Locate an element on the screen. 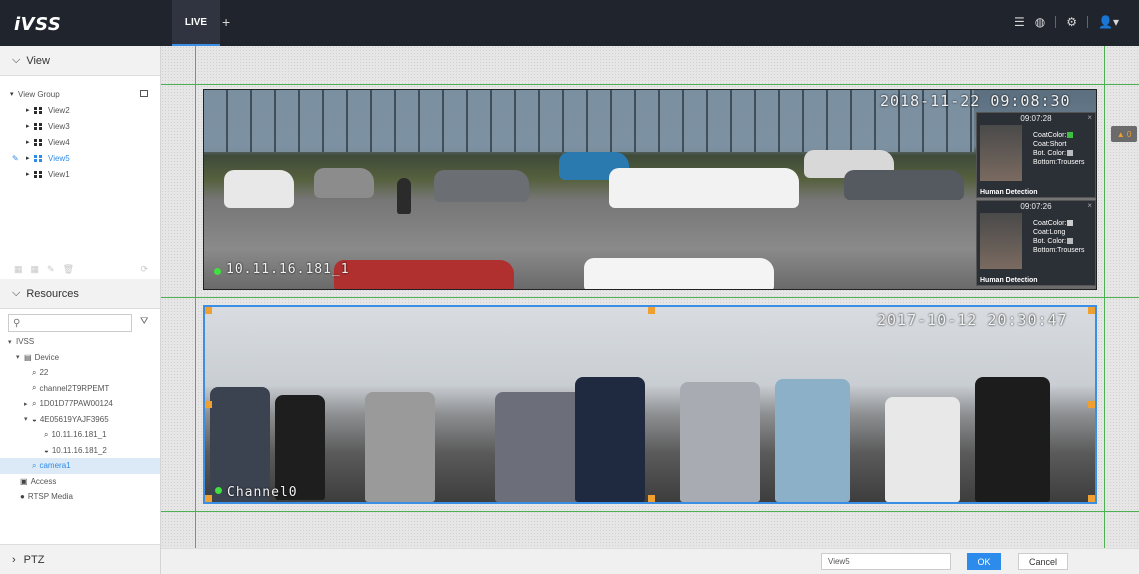 The width and height of the screenshot is (1139, 574). resource-item: ◒ 10.11.16.181_2 is located at coordinates (80, 451).